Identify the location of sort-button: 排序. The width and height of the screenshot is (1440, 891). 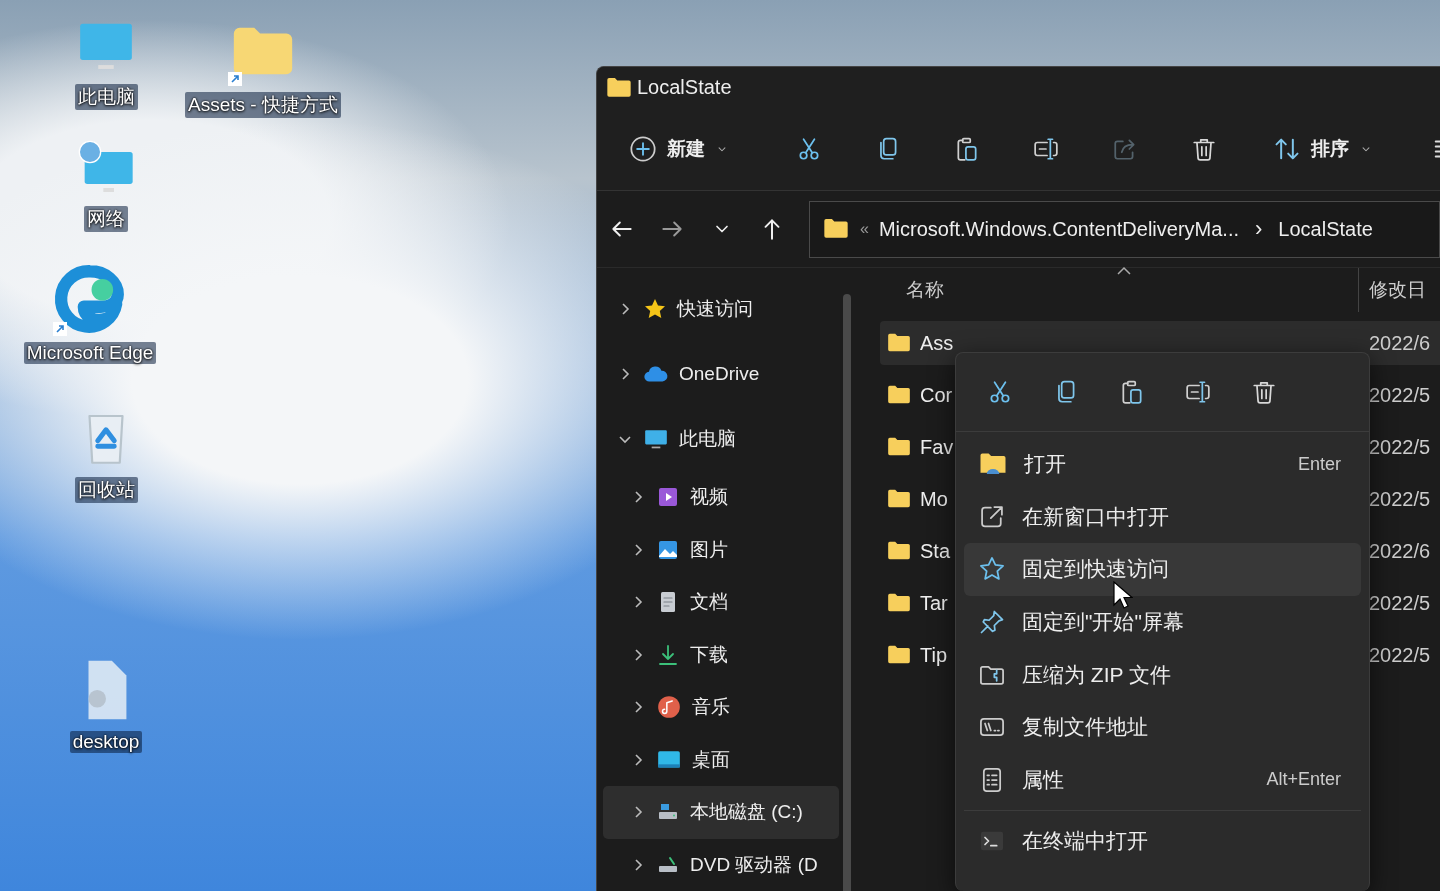
(1323, 149).